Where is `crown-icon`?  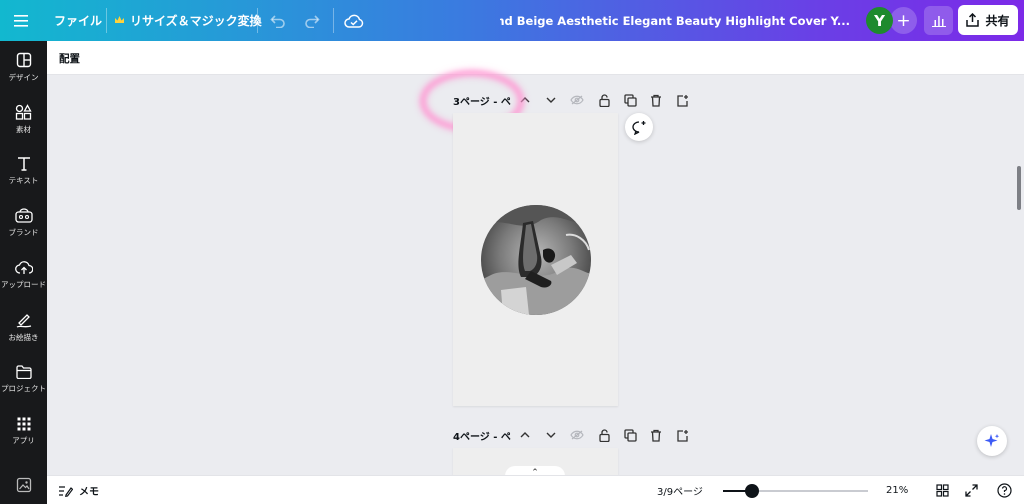
crown-icon is located at coordinates (119, 21).